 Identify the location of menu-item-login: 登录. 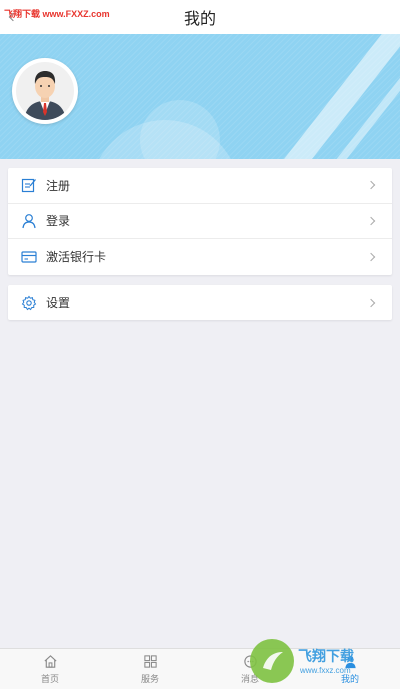
(200, 222).